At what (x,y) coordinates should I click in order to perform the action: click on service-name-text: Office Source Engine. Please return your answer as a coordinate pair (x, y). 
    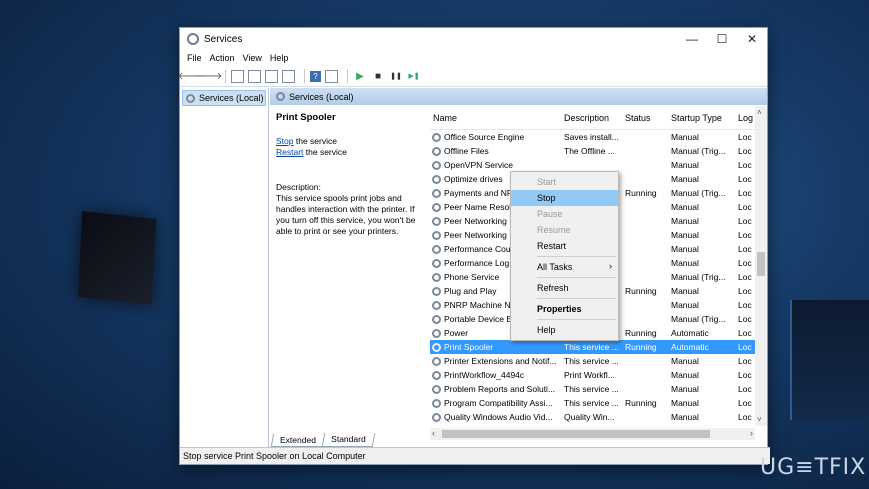
    Looking at the image, I should click on (484, 137).